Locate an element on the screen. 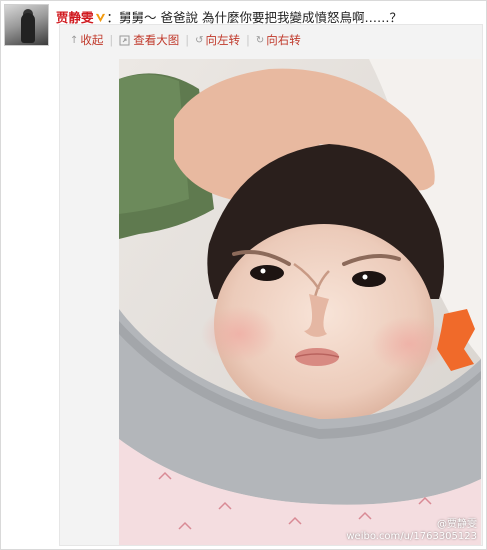 The width and height of the screenshot is (487, 550). avatar-figure-body is located at coordinates (28, 28).